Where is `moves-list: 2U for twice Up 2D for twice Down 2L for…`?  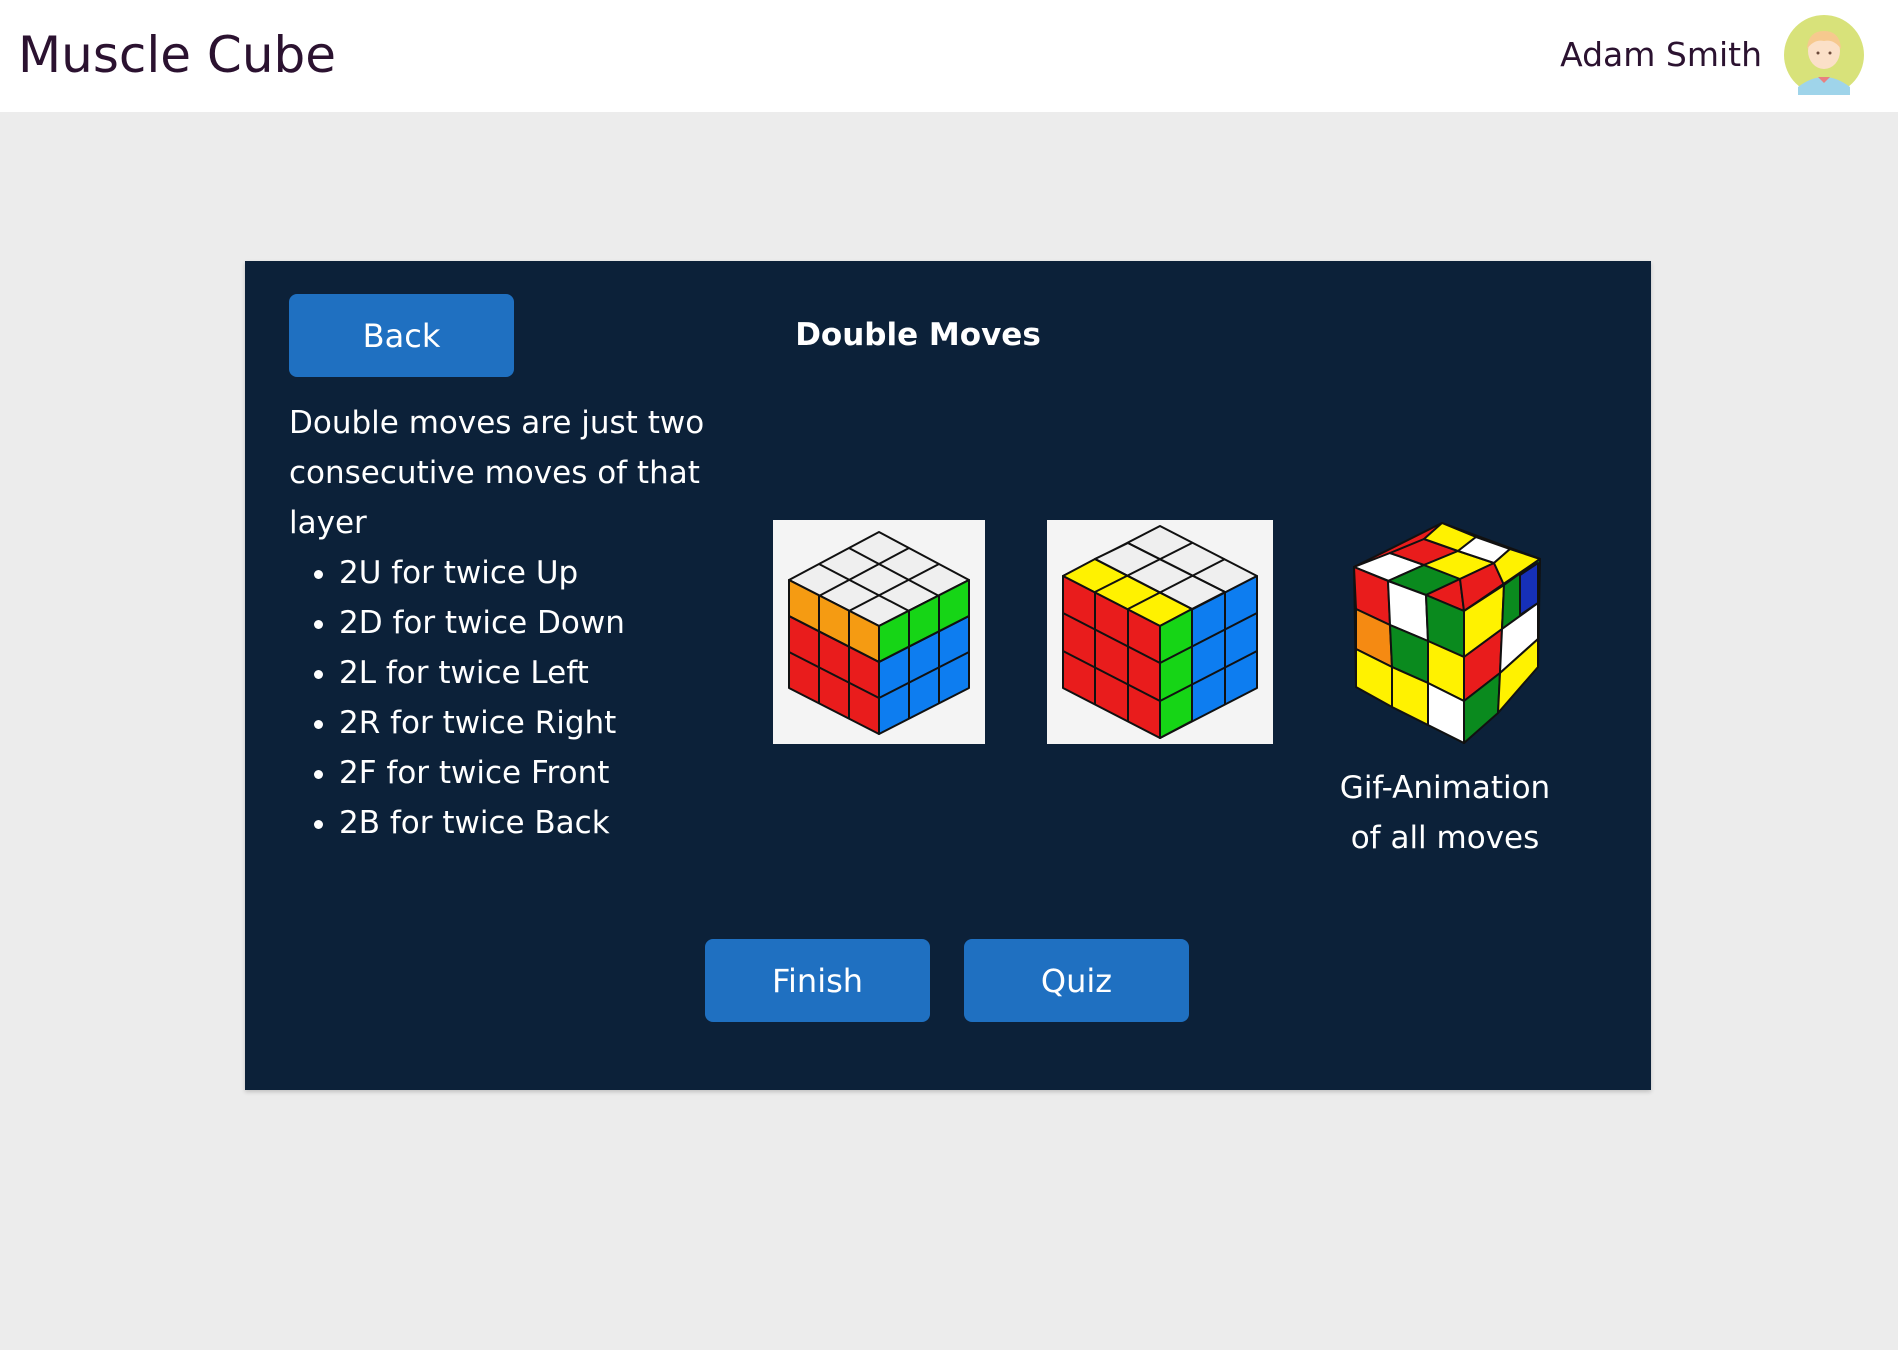
moves-list: 2U for twice Up 2D for twice Down 2L for… is located at coordinates (457, 698).